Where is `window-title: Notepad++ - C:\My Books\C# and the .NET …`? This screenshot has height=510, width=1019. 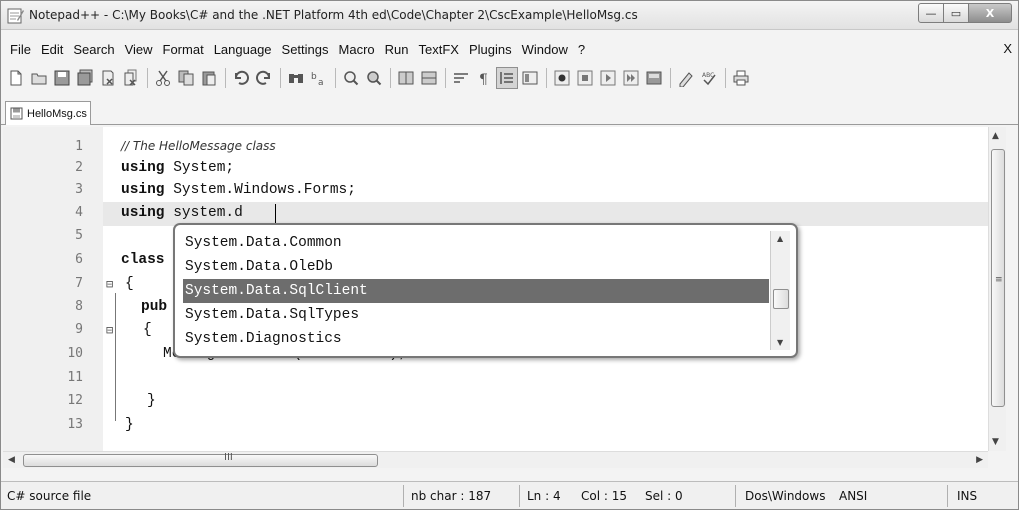
window-title: Notepad++ - C:\My Books\C# and the .NET … is located at coordinates (333, 15).